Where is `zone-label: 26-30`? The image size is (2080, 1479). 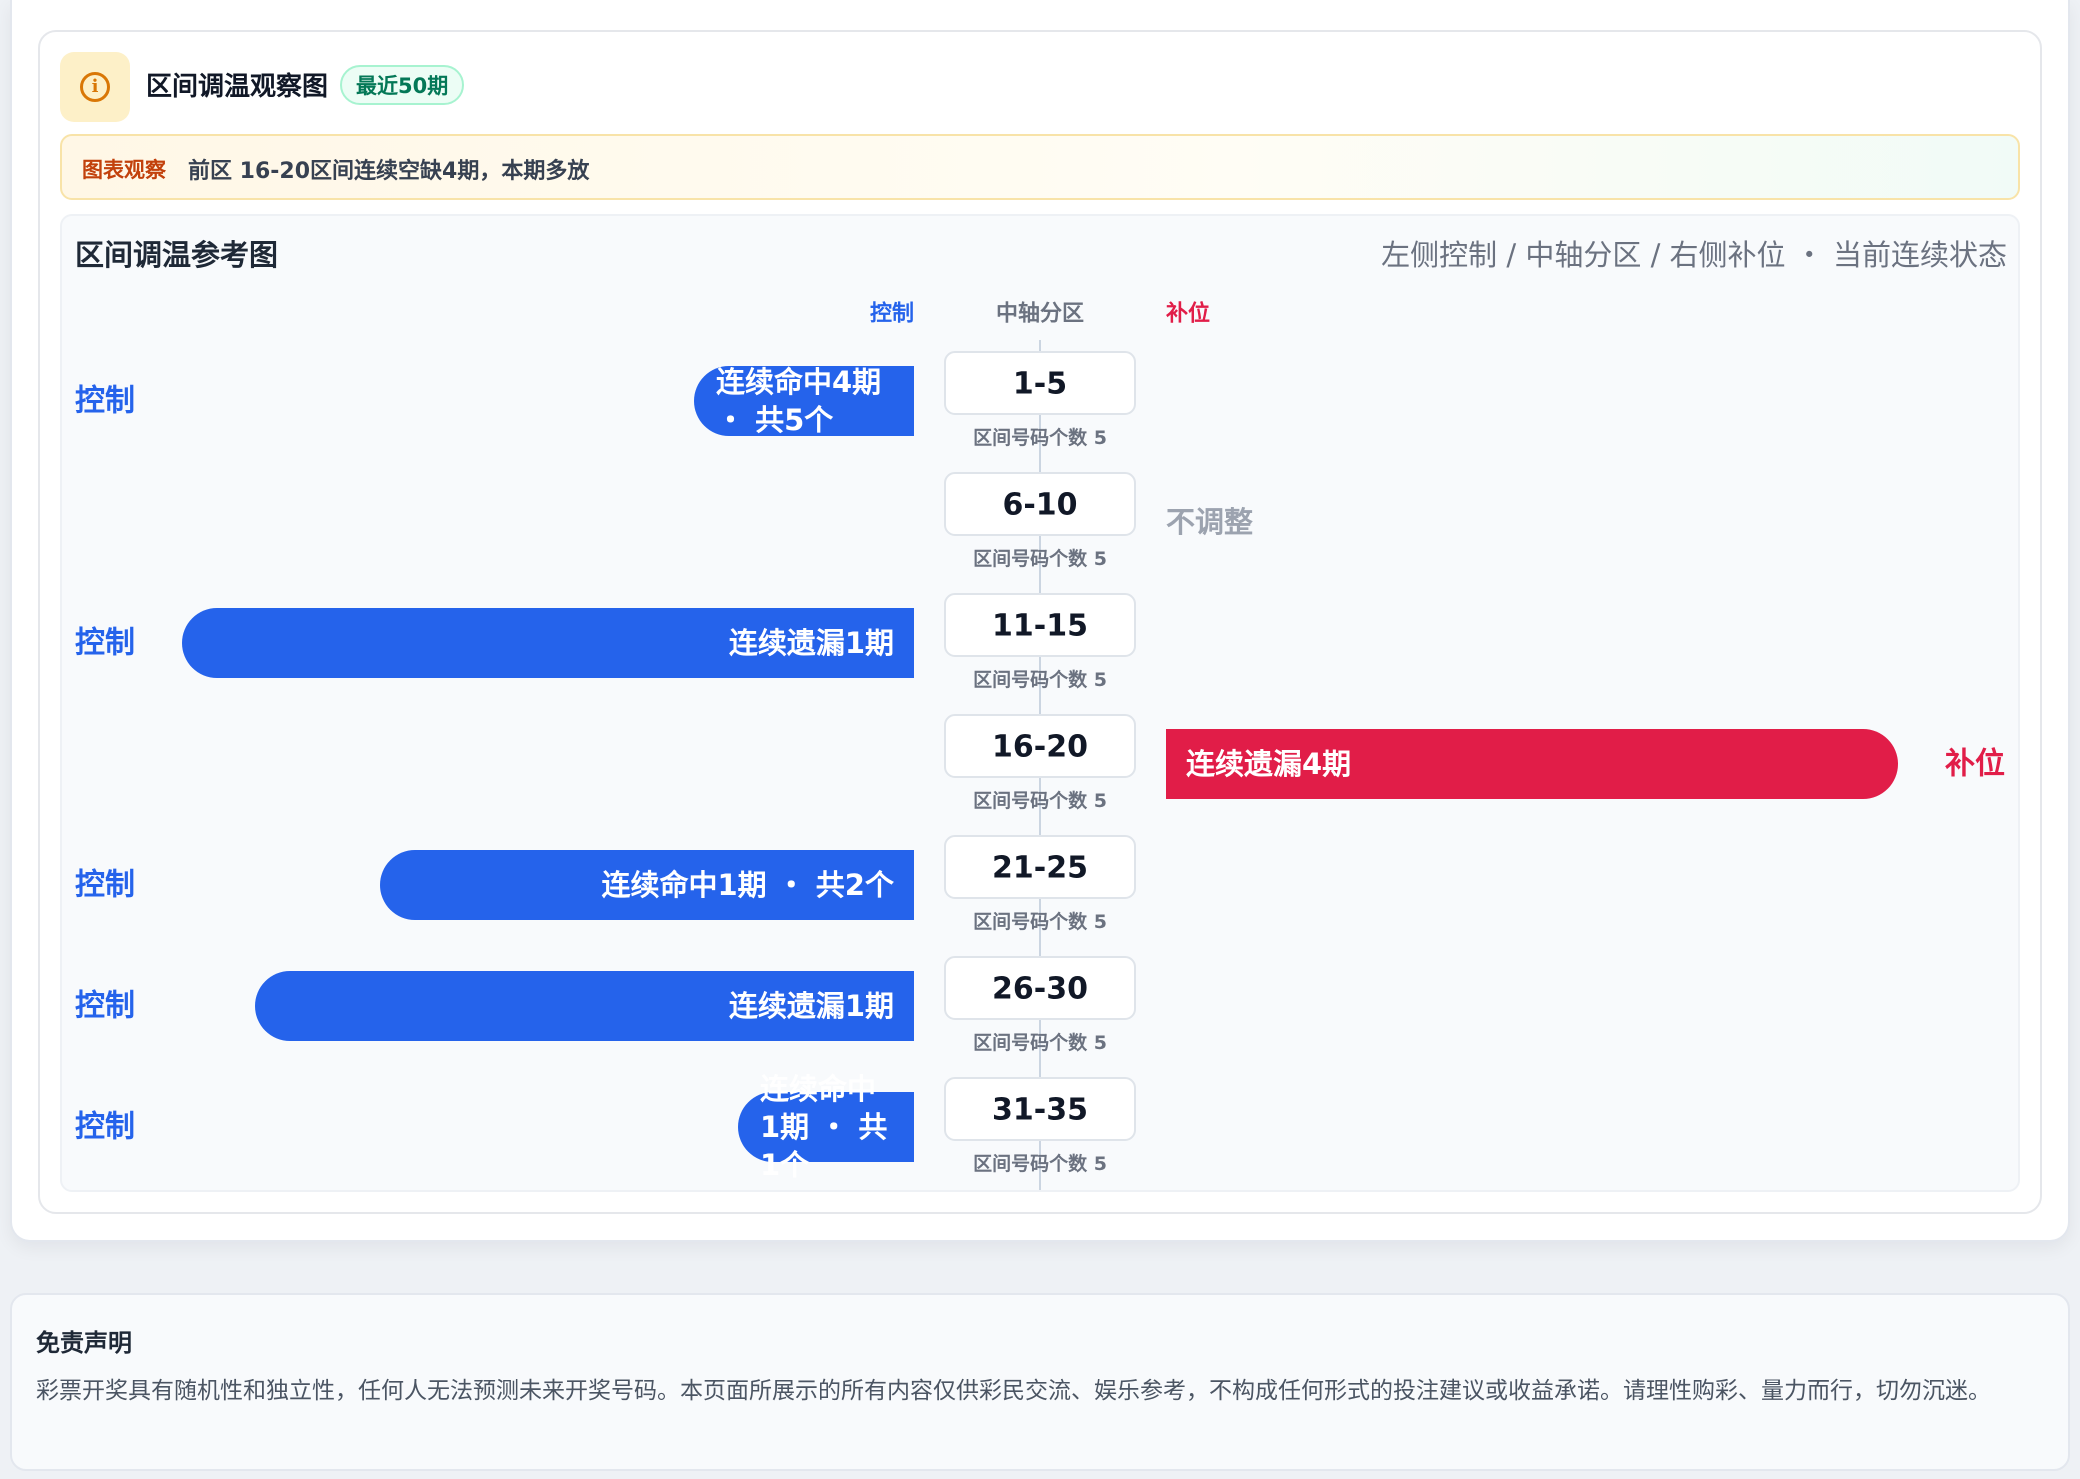 zone-label: 26-30 is located at coordinates (1040, 989).